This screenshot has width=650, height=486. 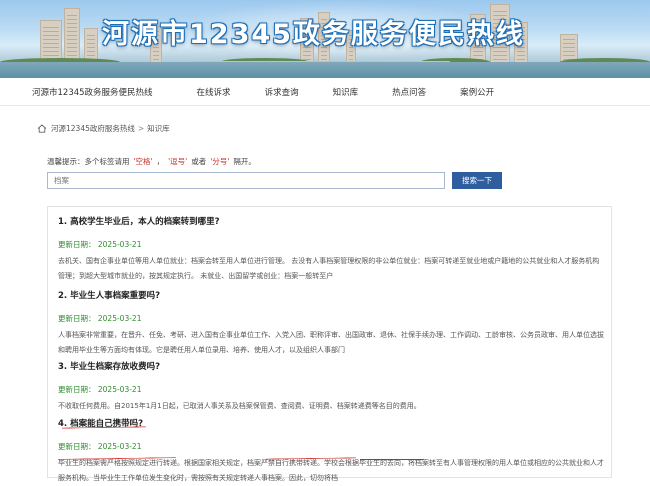 What do you see at coordinates (409, 92) in the screenshot?
I see `nav-item-hot-qa: 热点问答` at bounding box center [409, 92].